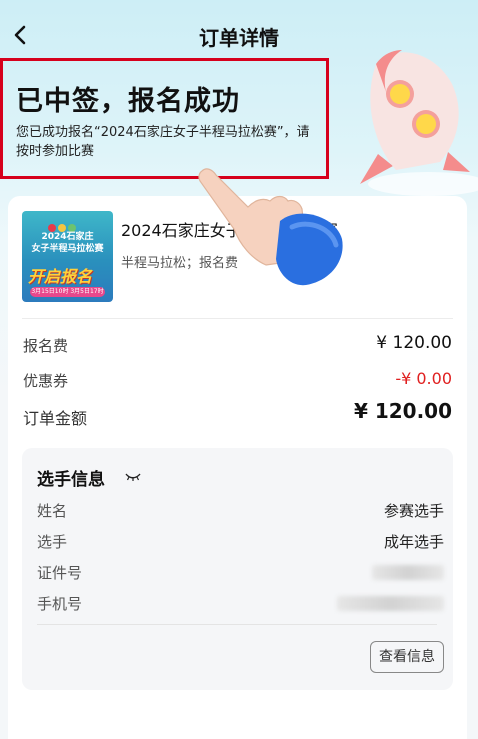  I want to click on event-image-line3: 开启报名, so click(60, 276).